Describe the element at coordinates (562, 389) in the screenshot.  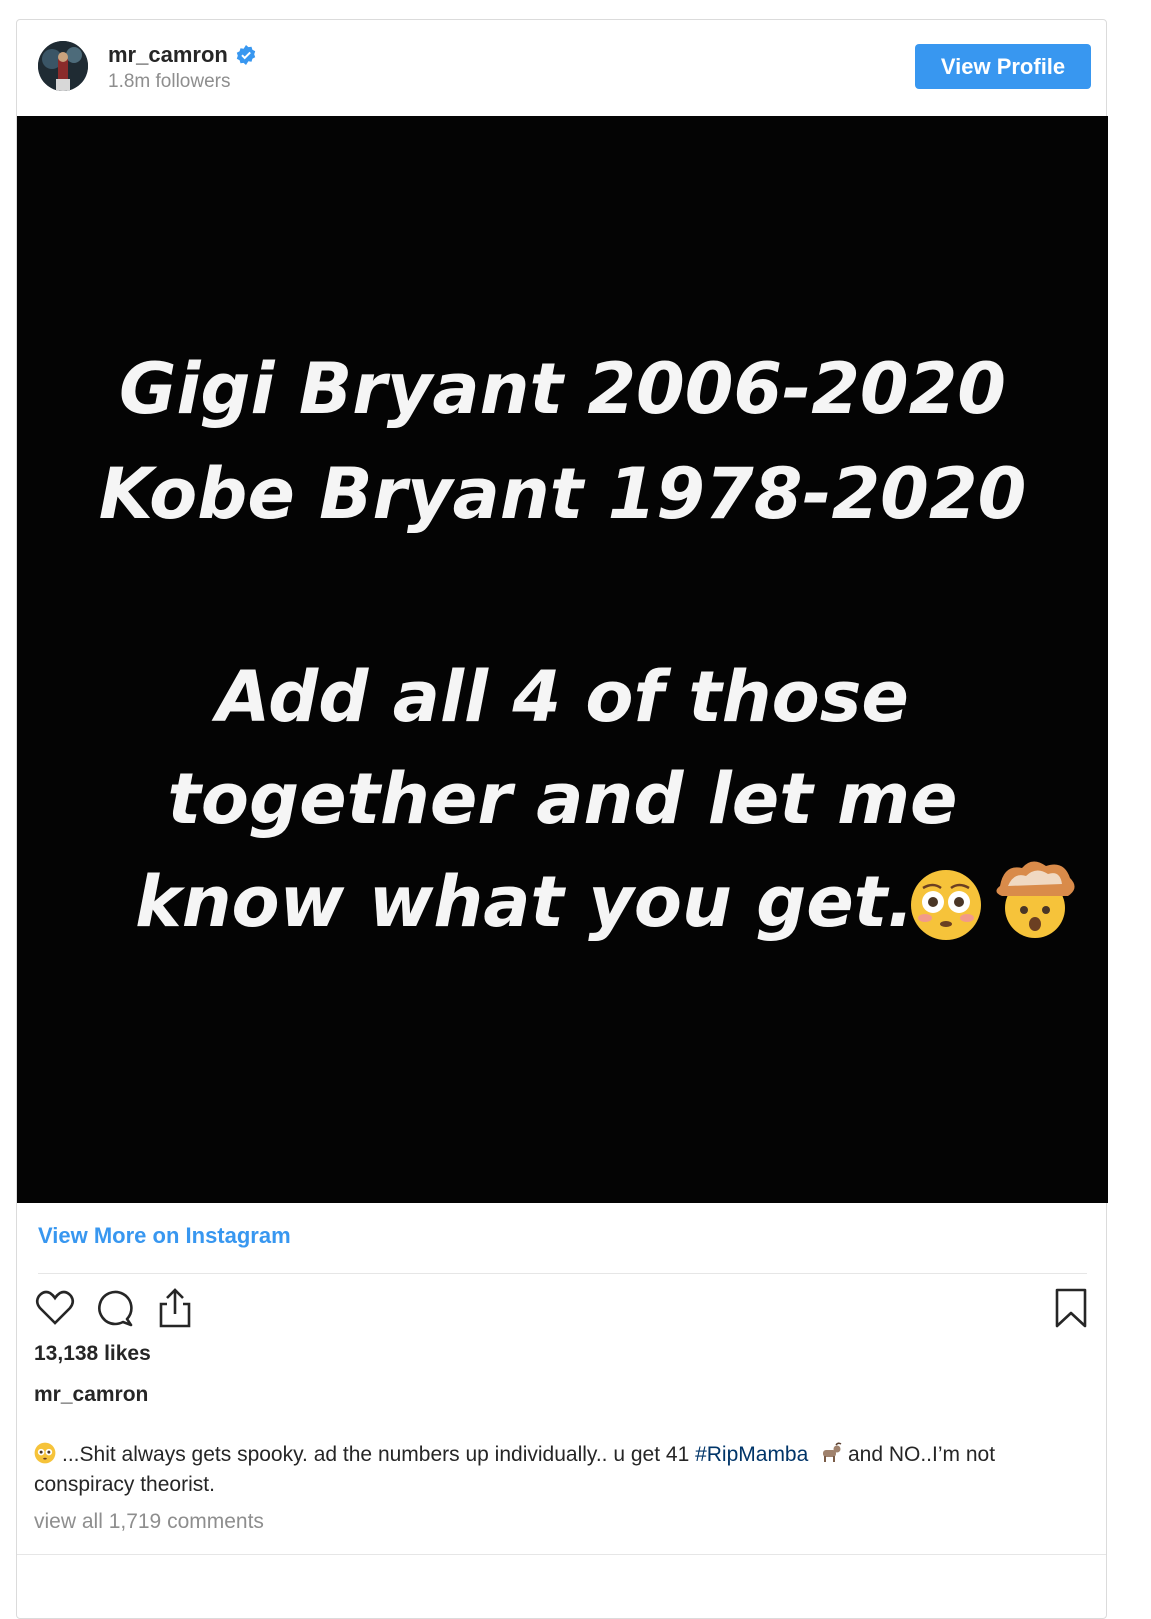
I see `image-text-line-1: Gigi Bryant 2006-2020` at that location.